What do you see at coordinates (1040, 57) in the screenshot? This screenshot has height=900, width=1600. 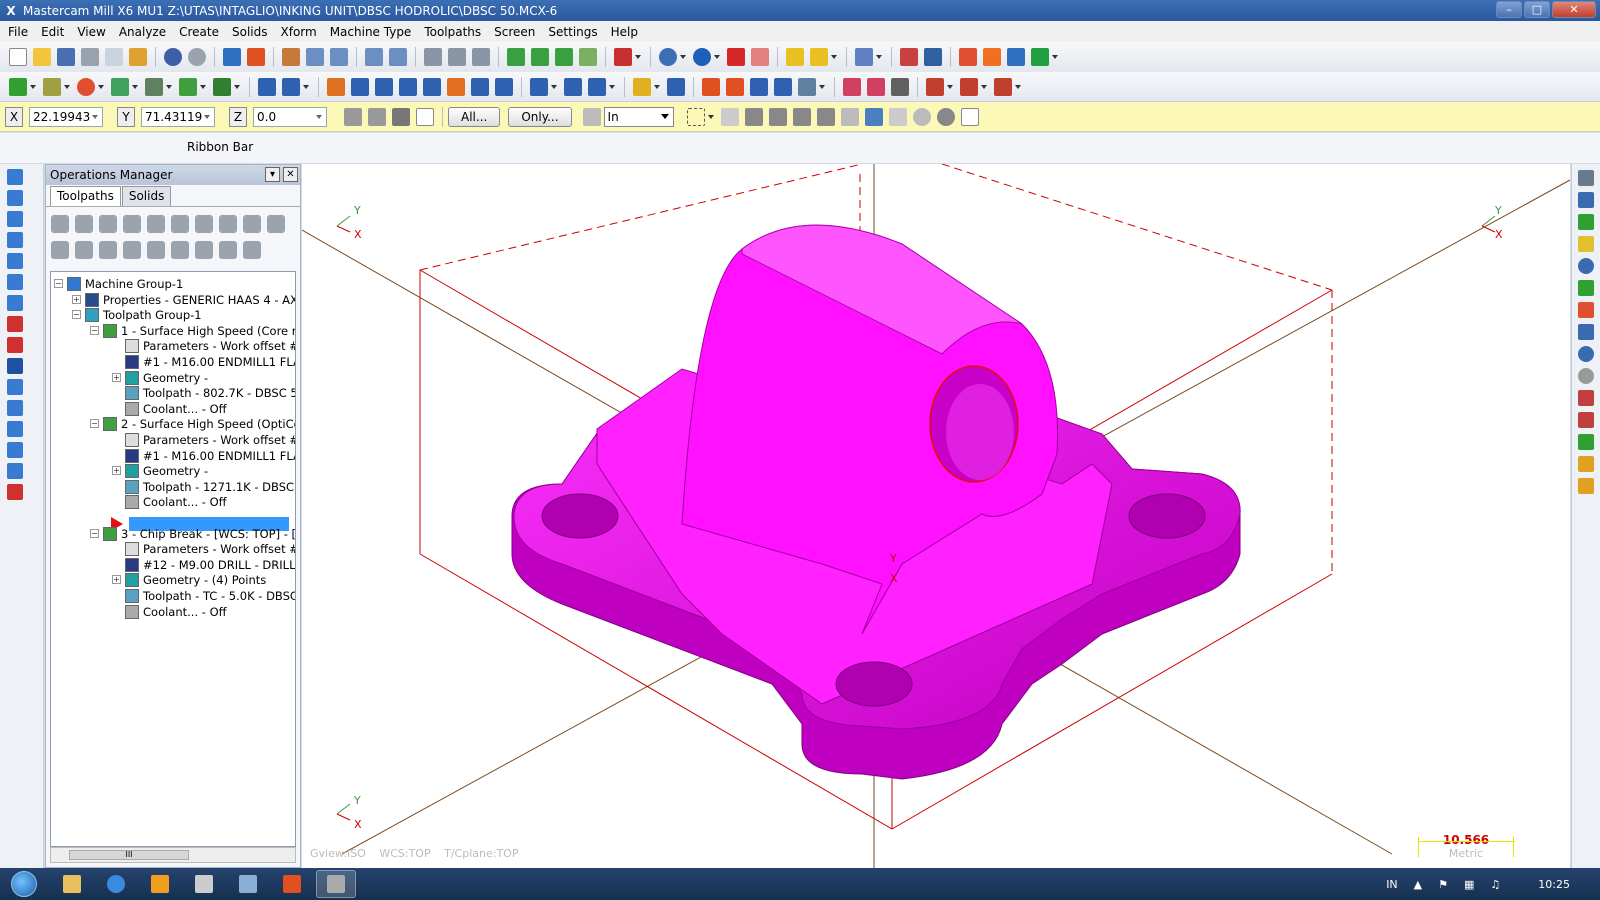 I see `post-icon` at bounding box center [1040, 57].